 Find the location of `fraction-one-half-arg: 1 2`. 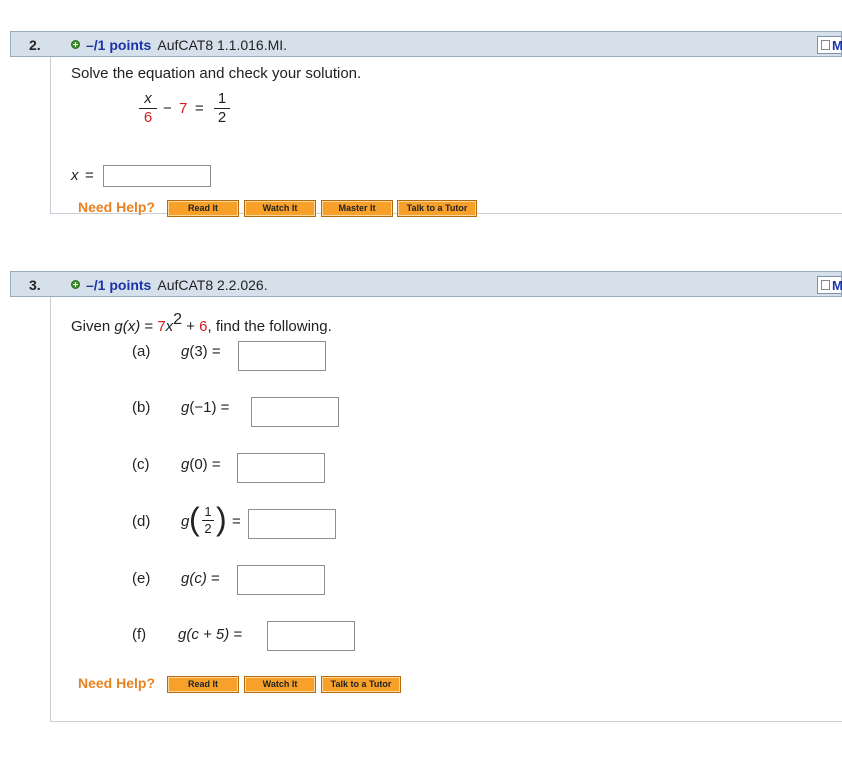

fraction-one-half-arg: 1 2 is located at coordinates (208, 520).